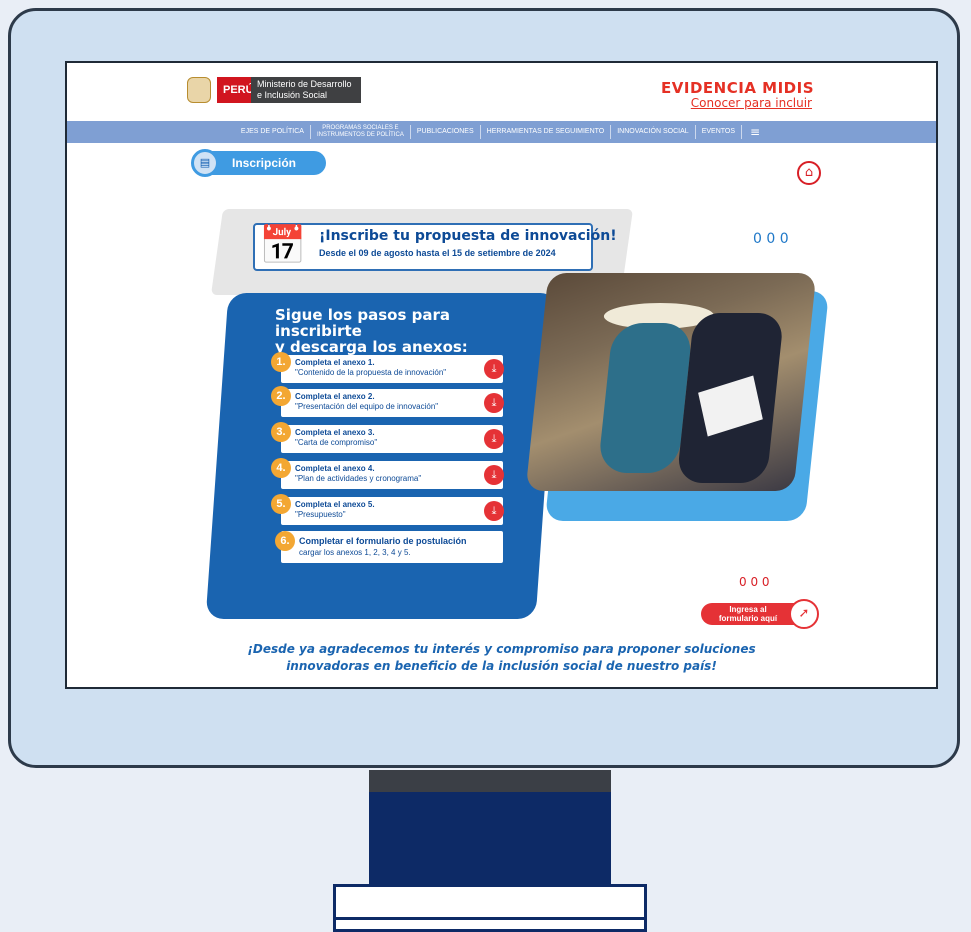  What do you see at coordinates (281, 362) in the screenshot?
I see `step-number: 1.` at bounding box center [281, 362].